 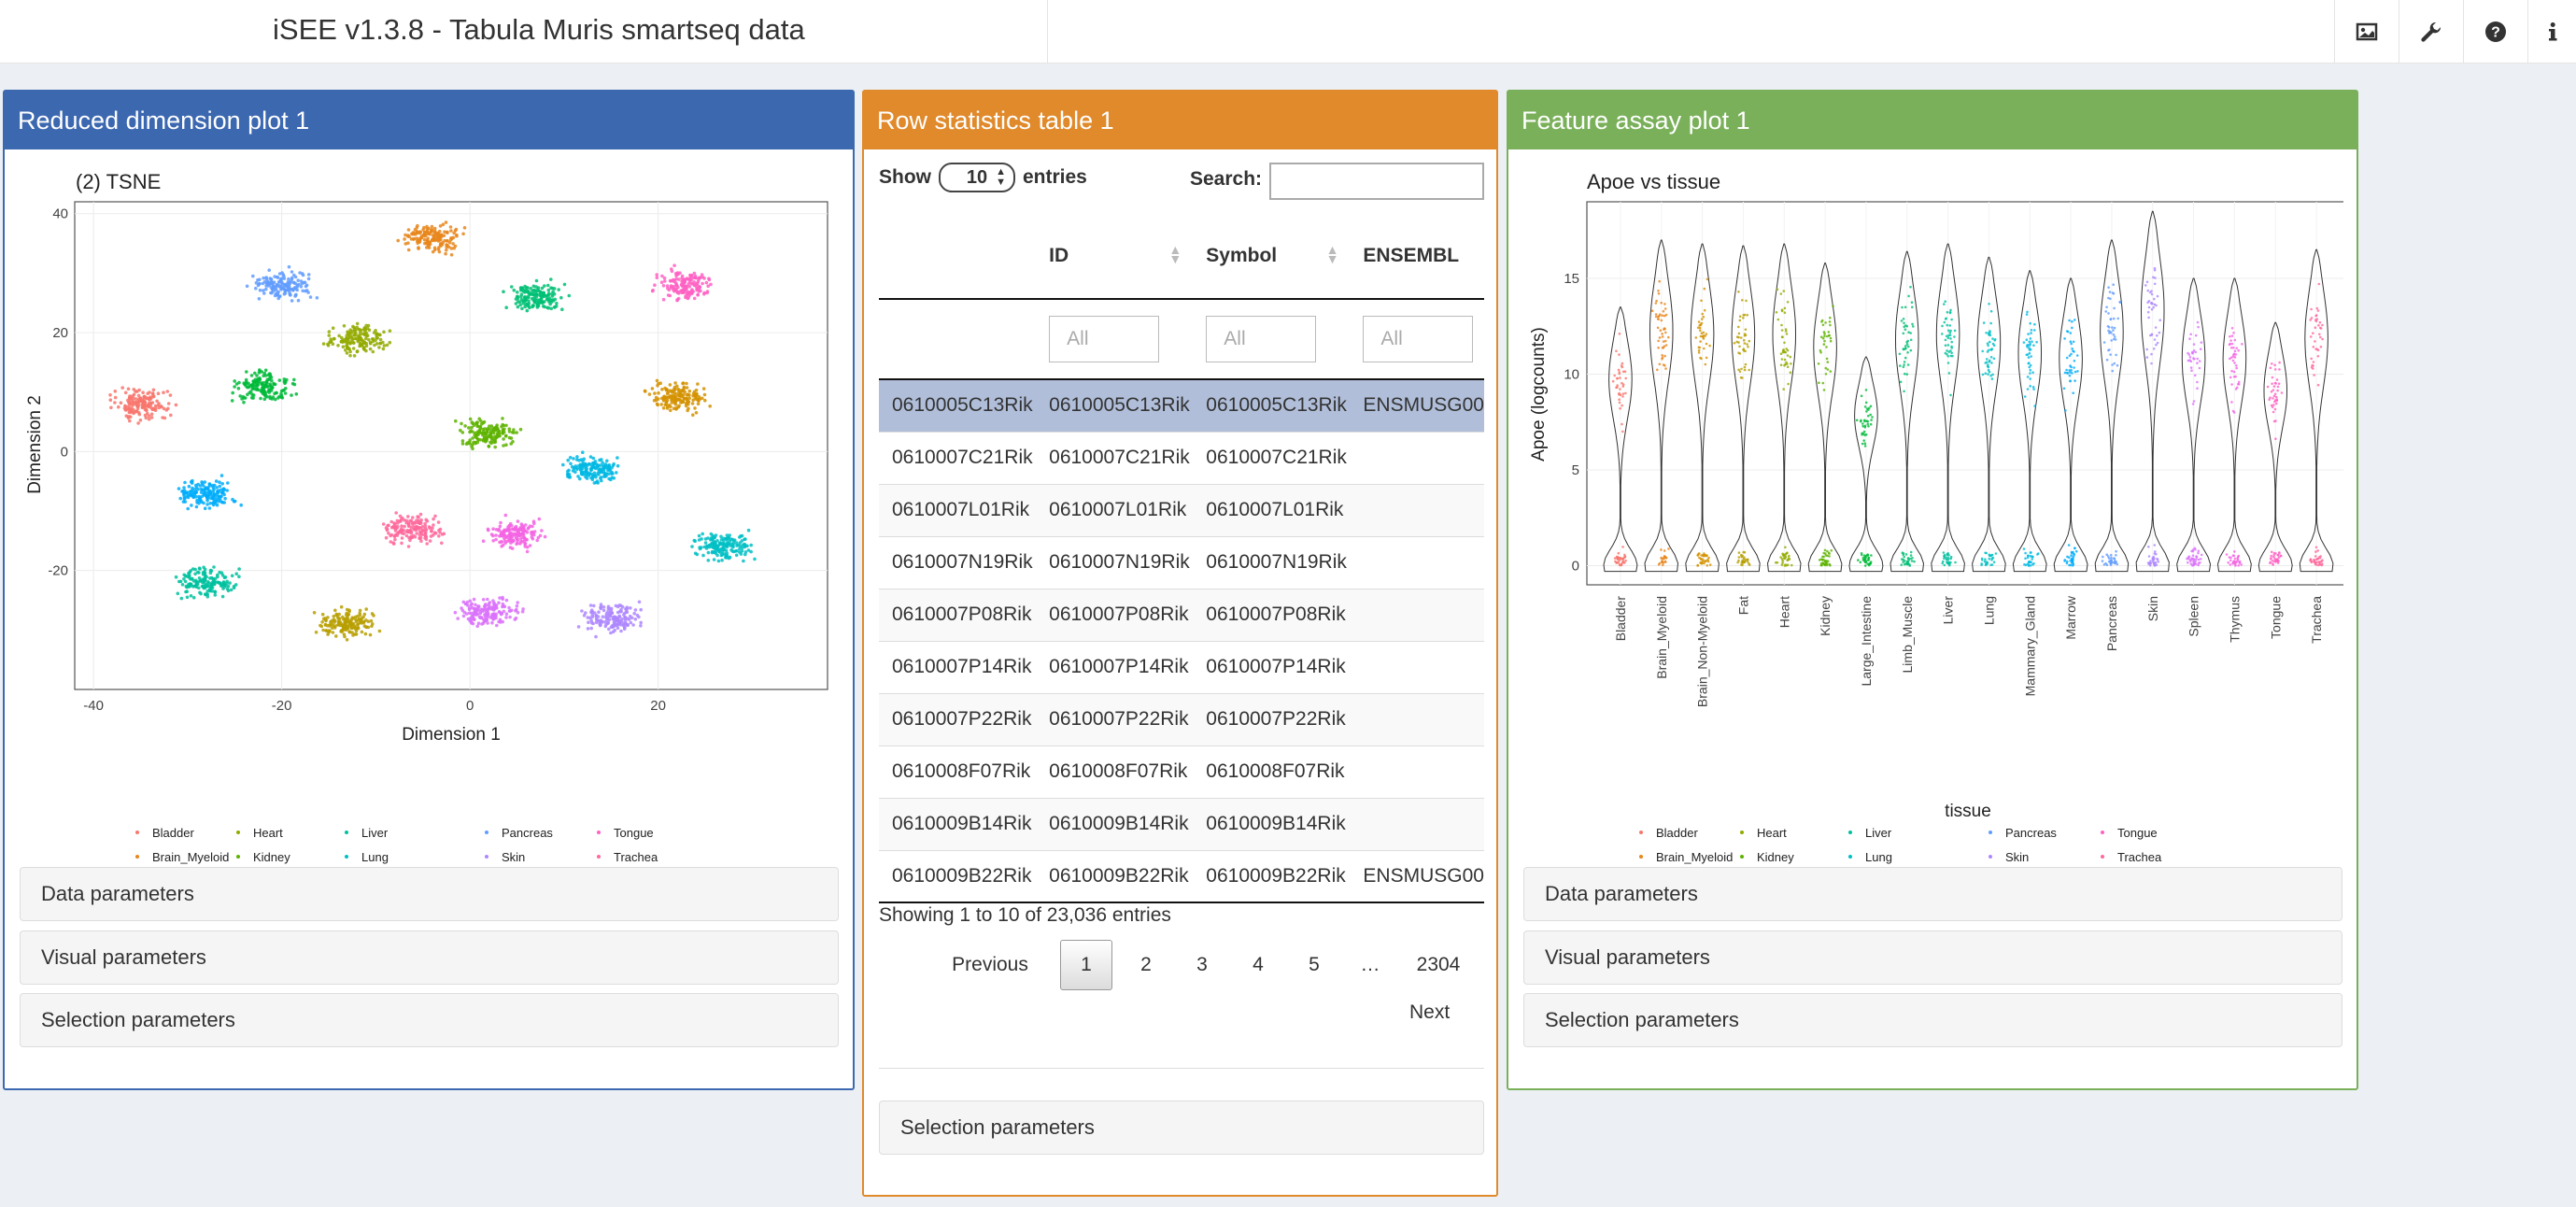 What do you see at coordinates (1119, 875) in the screenshot?
I see `table-cell: 0610009B22Rik` at bounding box center [1119, 875].